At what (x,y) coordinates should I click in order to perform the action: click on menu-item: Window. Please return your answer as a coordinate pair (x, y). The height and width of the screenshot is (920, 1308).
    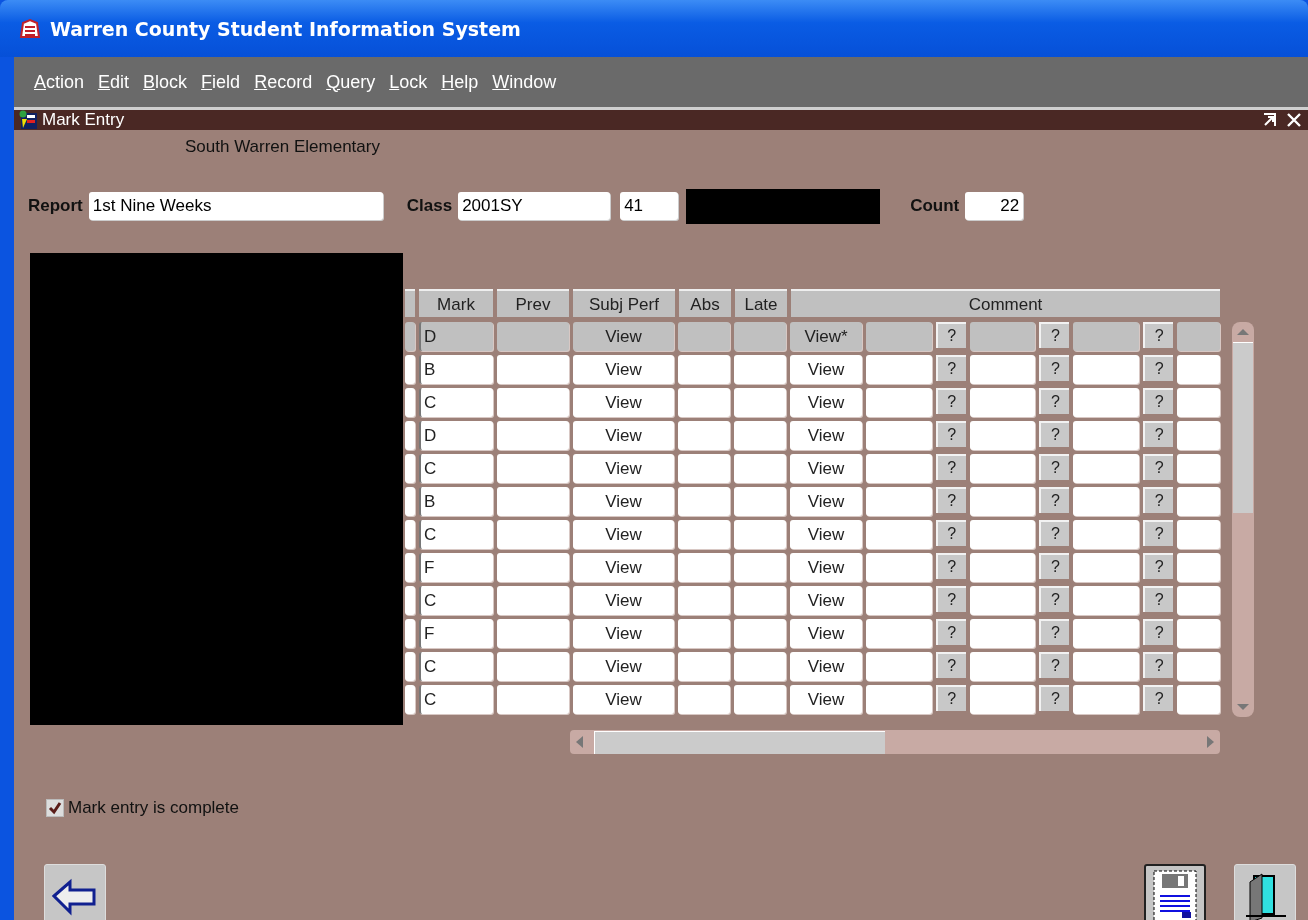
    Looking at the image, I should click on (524, 82).